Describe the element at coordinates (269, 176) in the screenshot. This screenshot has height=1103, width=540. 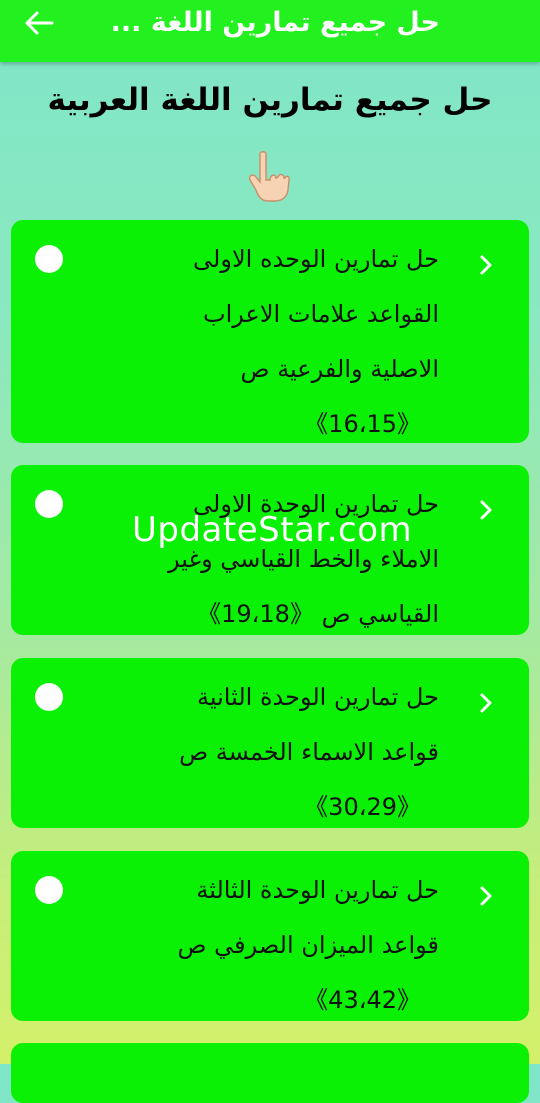
I see `pointing-down-hand-icon` at that location.